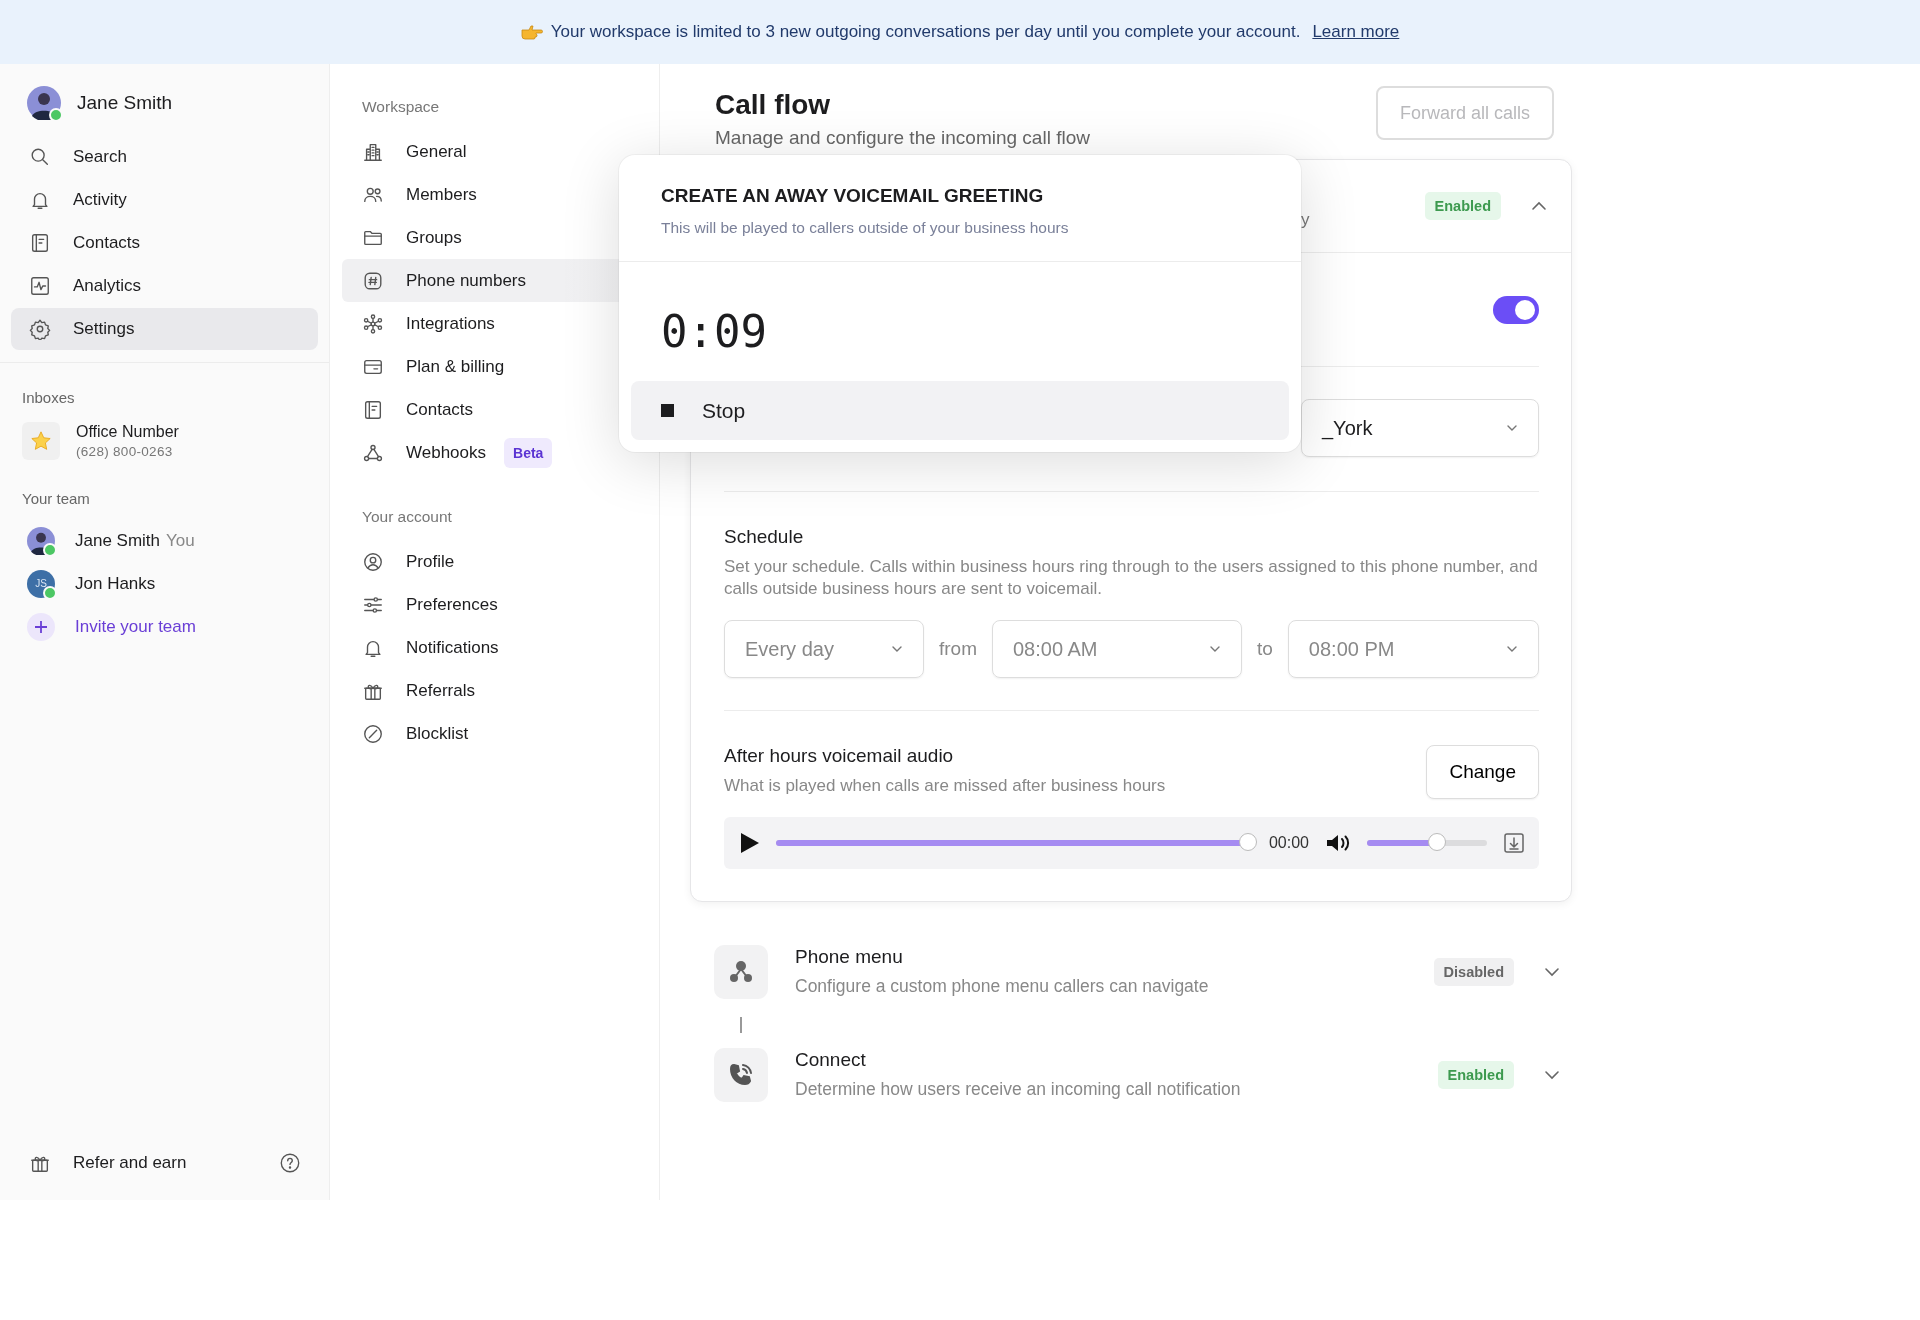 Image resolution: width=1920 pixels, height=1320 pixels. Describe the element at coordinates (40, 157) in the screenshot. I see `search-icon` at that location.